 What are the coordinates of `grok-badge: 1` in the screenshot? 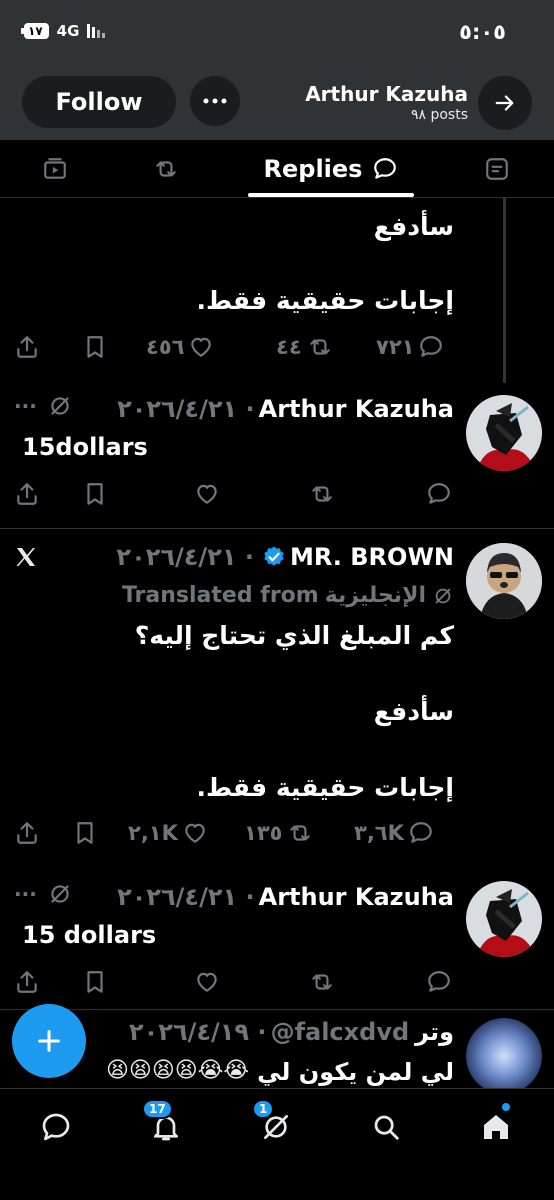 It's located at (263, 1109).